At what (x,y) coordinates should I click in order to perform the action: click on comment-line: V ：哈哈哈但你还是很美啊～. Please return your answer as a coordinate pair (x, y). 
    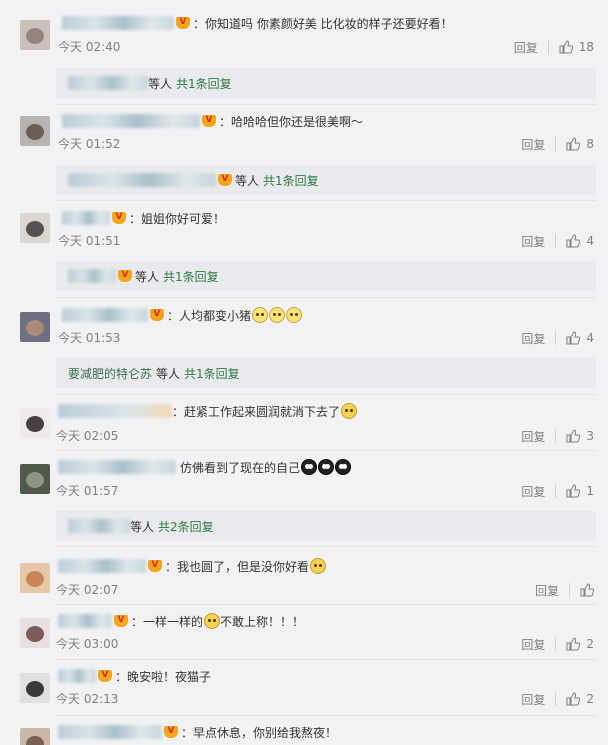
    Looking at the image, I should click on (212, 121).